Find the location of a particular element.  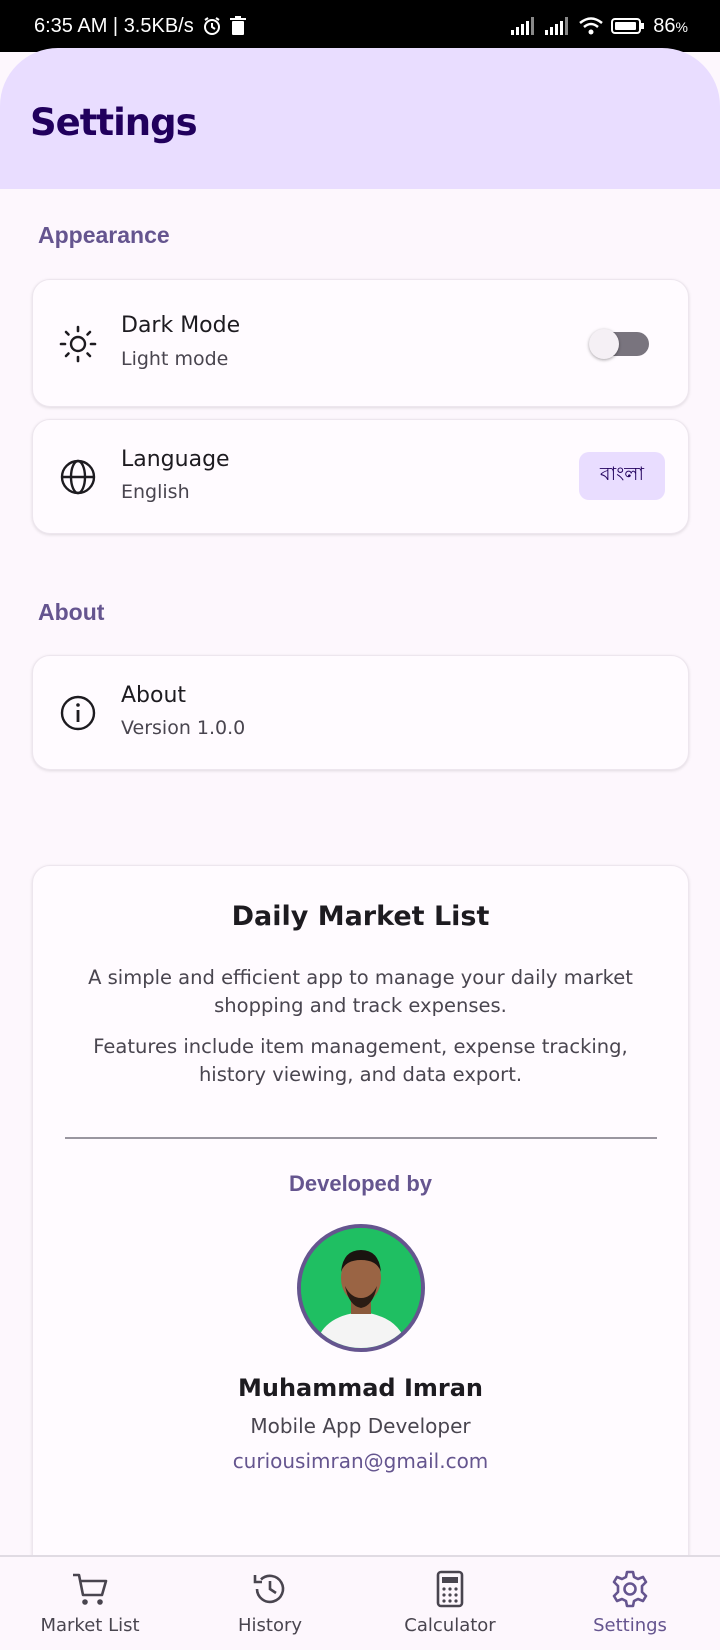

sun-icon is located at coordinates (78, 344).